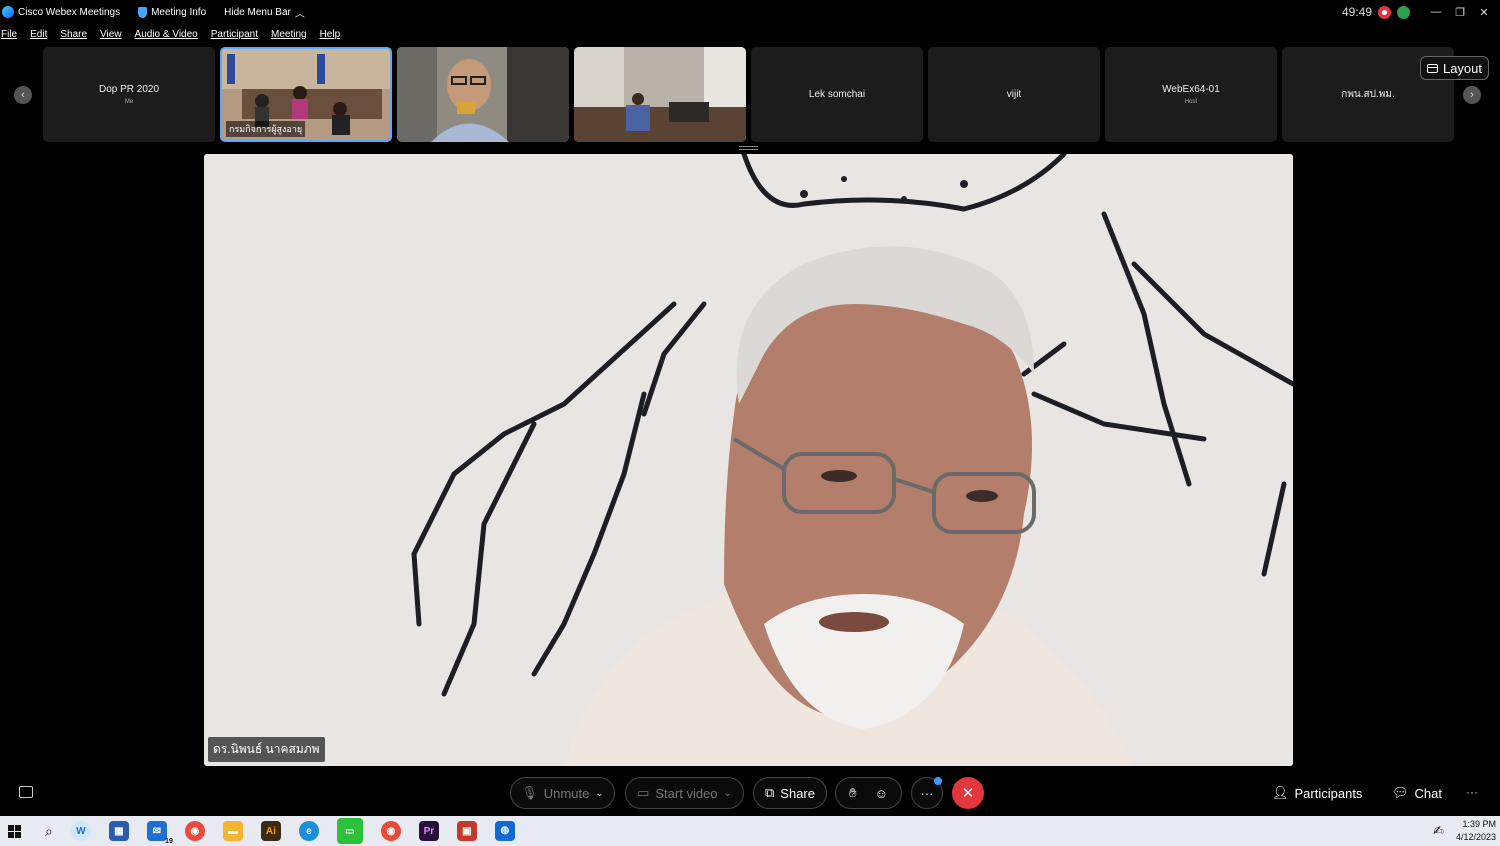 The width and height of the screenshot is (1500, 846). I want to click on menu-help: Help, so click(330, 34).